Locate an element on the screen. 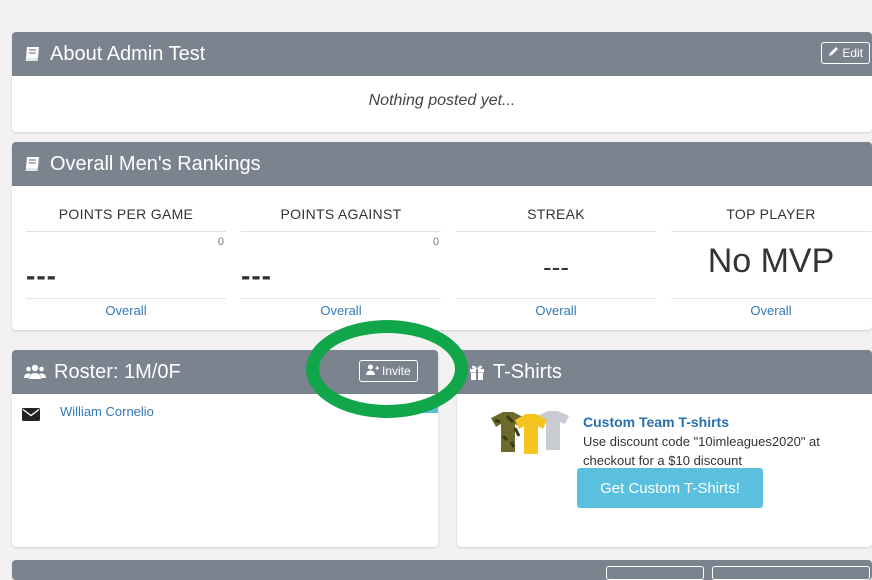 This screenshot has height=580, width=872. rank-header: POINTS PER GAME is located at coordinates (126, 215).